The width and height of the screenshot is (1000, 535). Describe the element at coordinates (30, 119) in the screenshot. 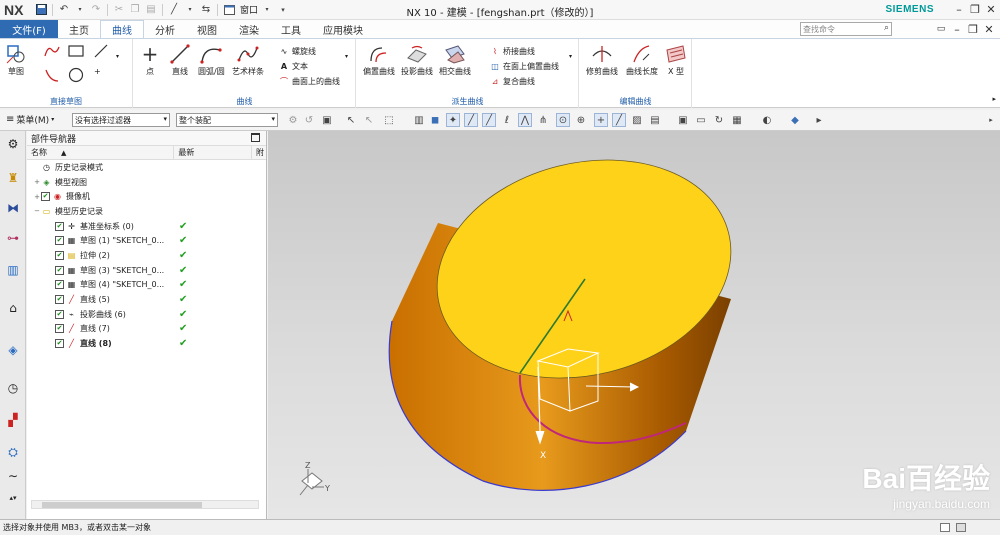

I see `menu-button: ≡ 菜单(M) ▾` at that location.